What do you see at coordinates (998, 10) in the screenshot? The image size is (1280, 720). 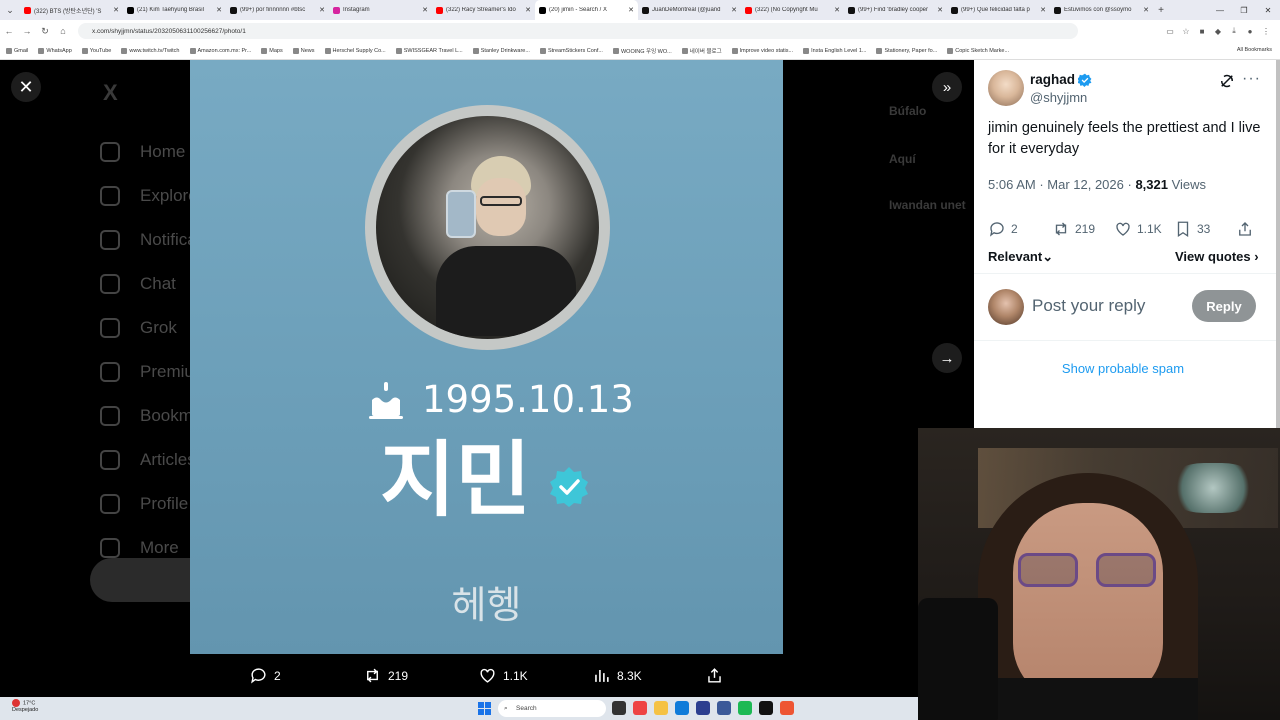 I see `browser-tab: (99+) Que felicidad falta p ✕` at bounding box center [998, 10].